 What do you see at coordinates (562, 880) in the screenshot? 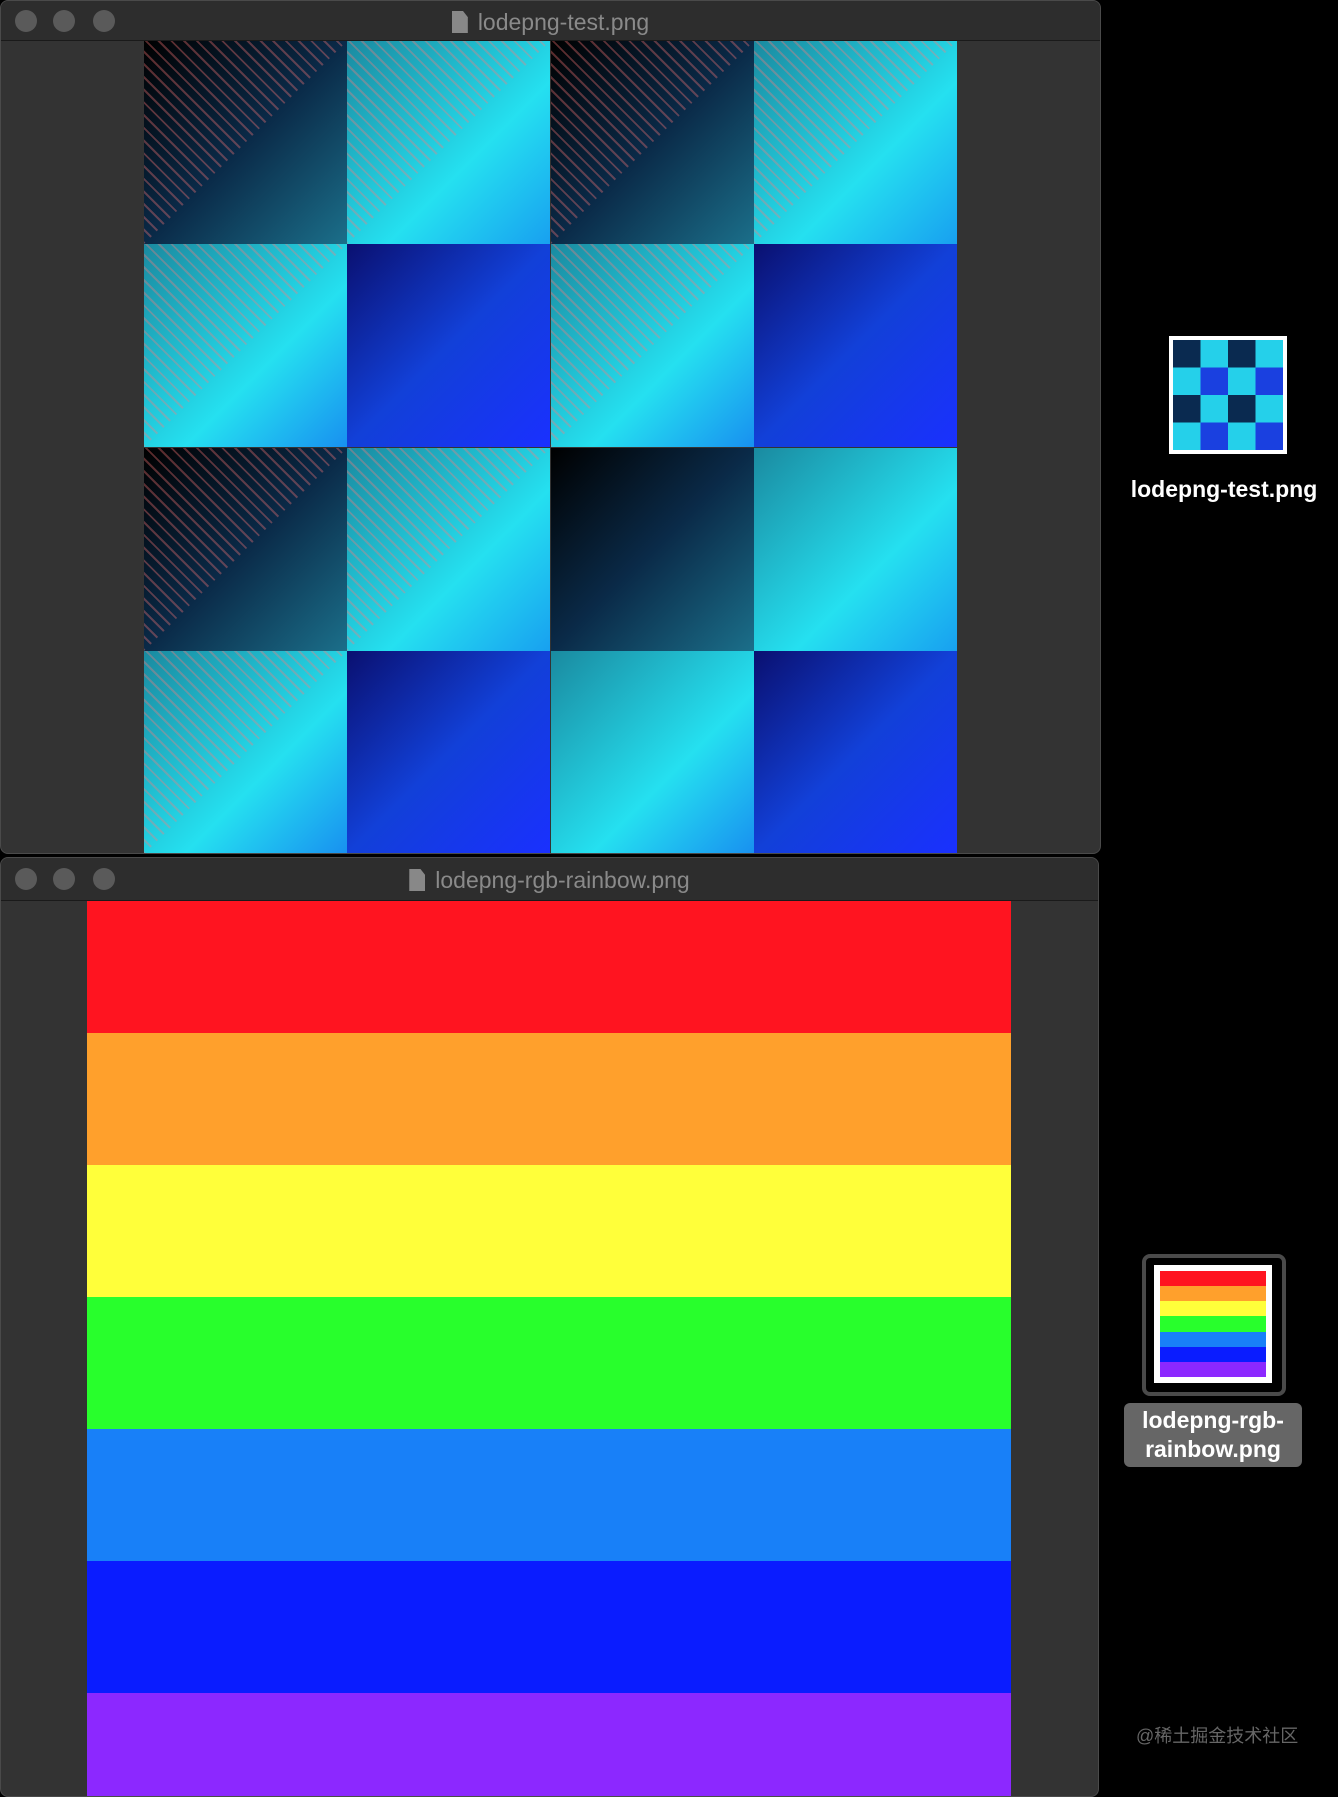
I see `window-title: lodepng-rgb-rainbow.png` at bounding box center [562, 880].